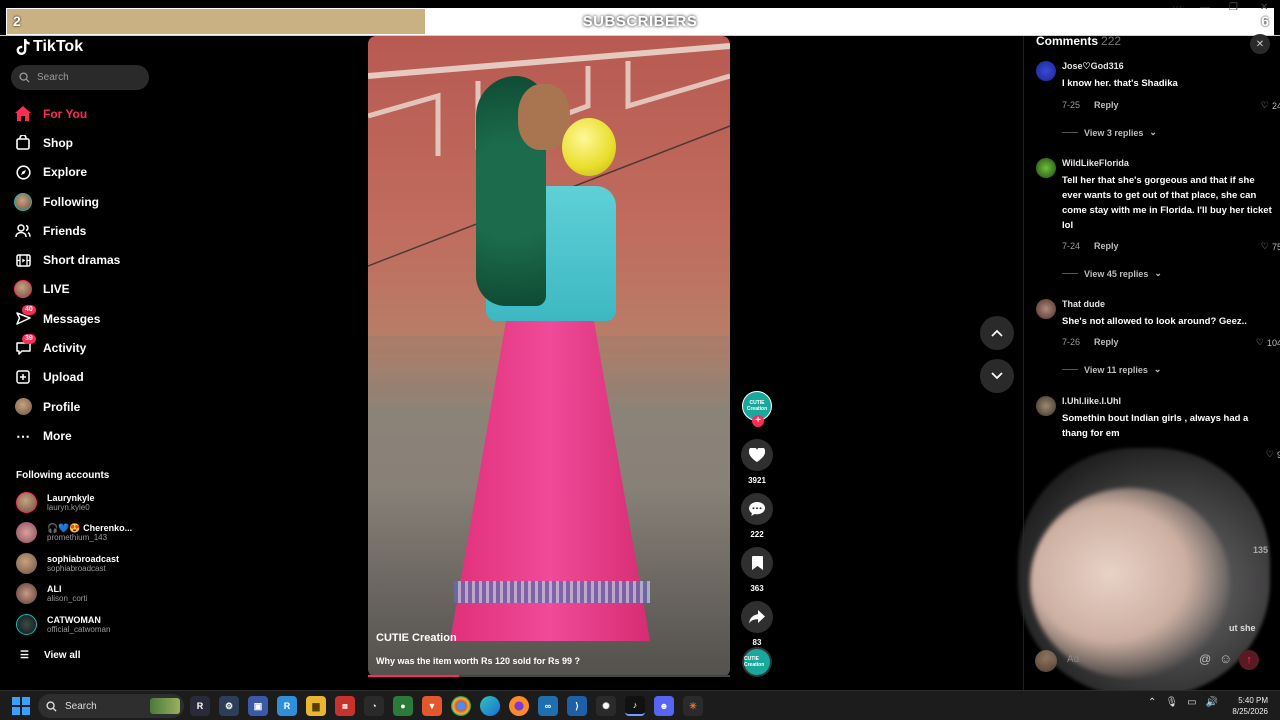 The width and height of the screenshot is (1280, 720). What do you see at coordinates (757, 662) in the screenshot?
I see `music-disc: CUTIE Creation` at bounding box center [757, 662].